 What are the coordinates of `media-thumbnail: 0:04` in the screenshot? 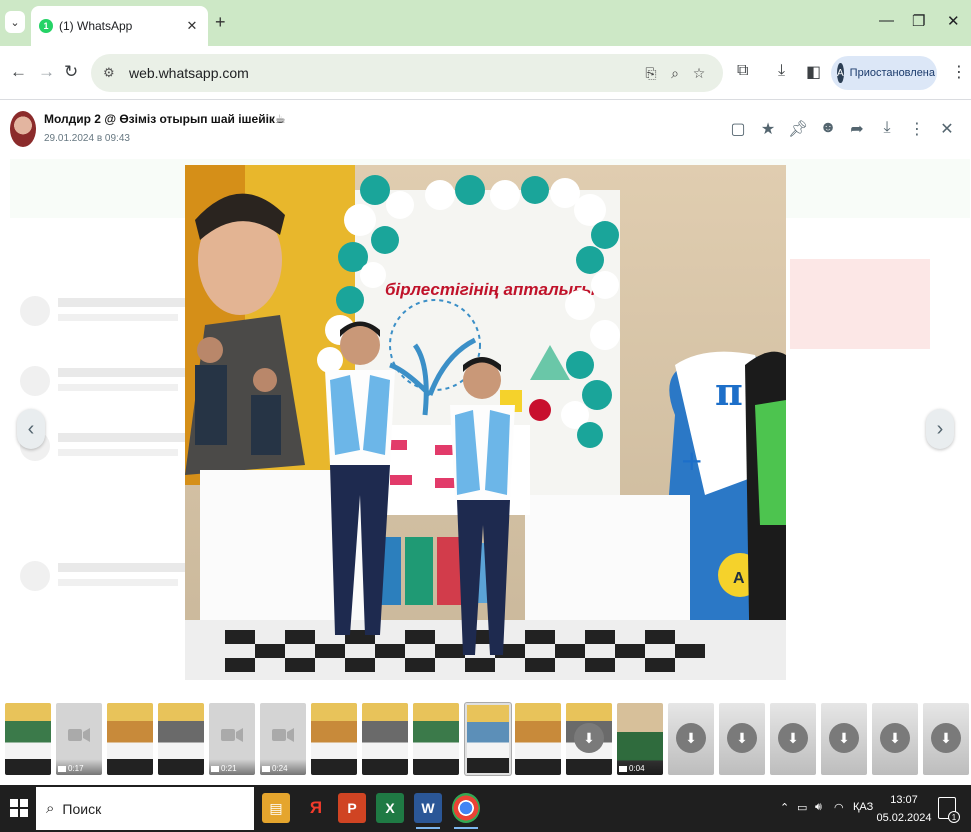 It's located at (640, 739).